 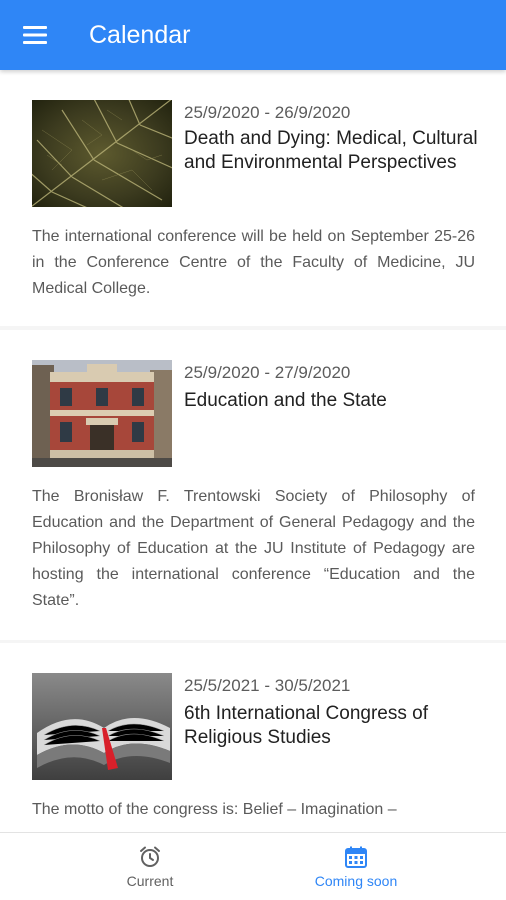 What do you see at coordinates (253, 35) in the screenshot?
I see `app-bar: Calendar` at bounding box center [253, 35].